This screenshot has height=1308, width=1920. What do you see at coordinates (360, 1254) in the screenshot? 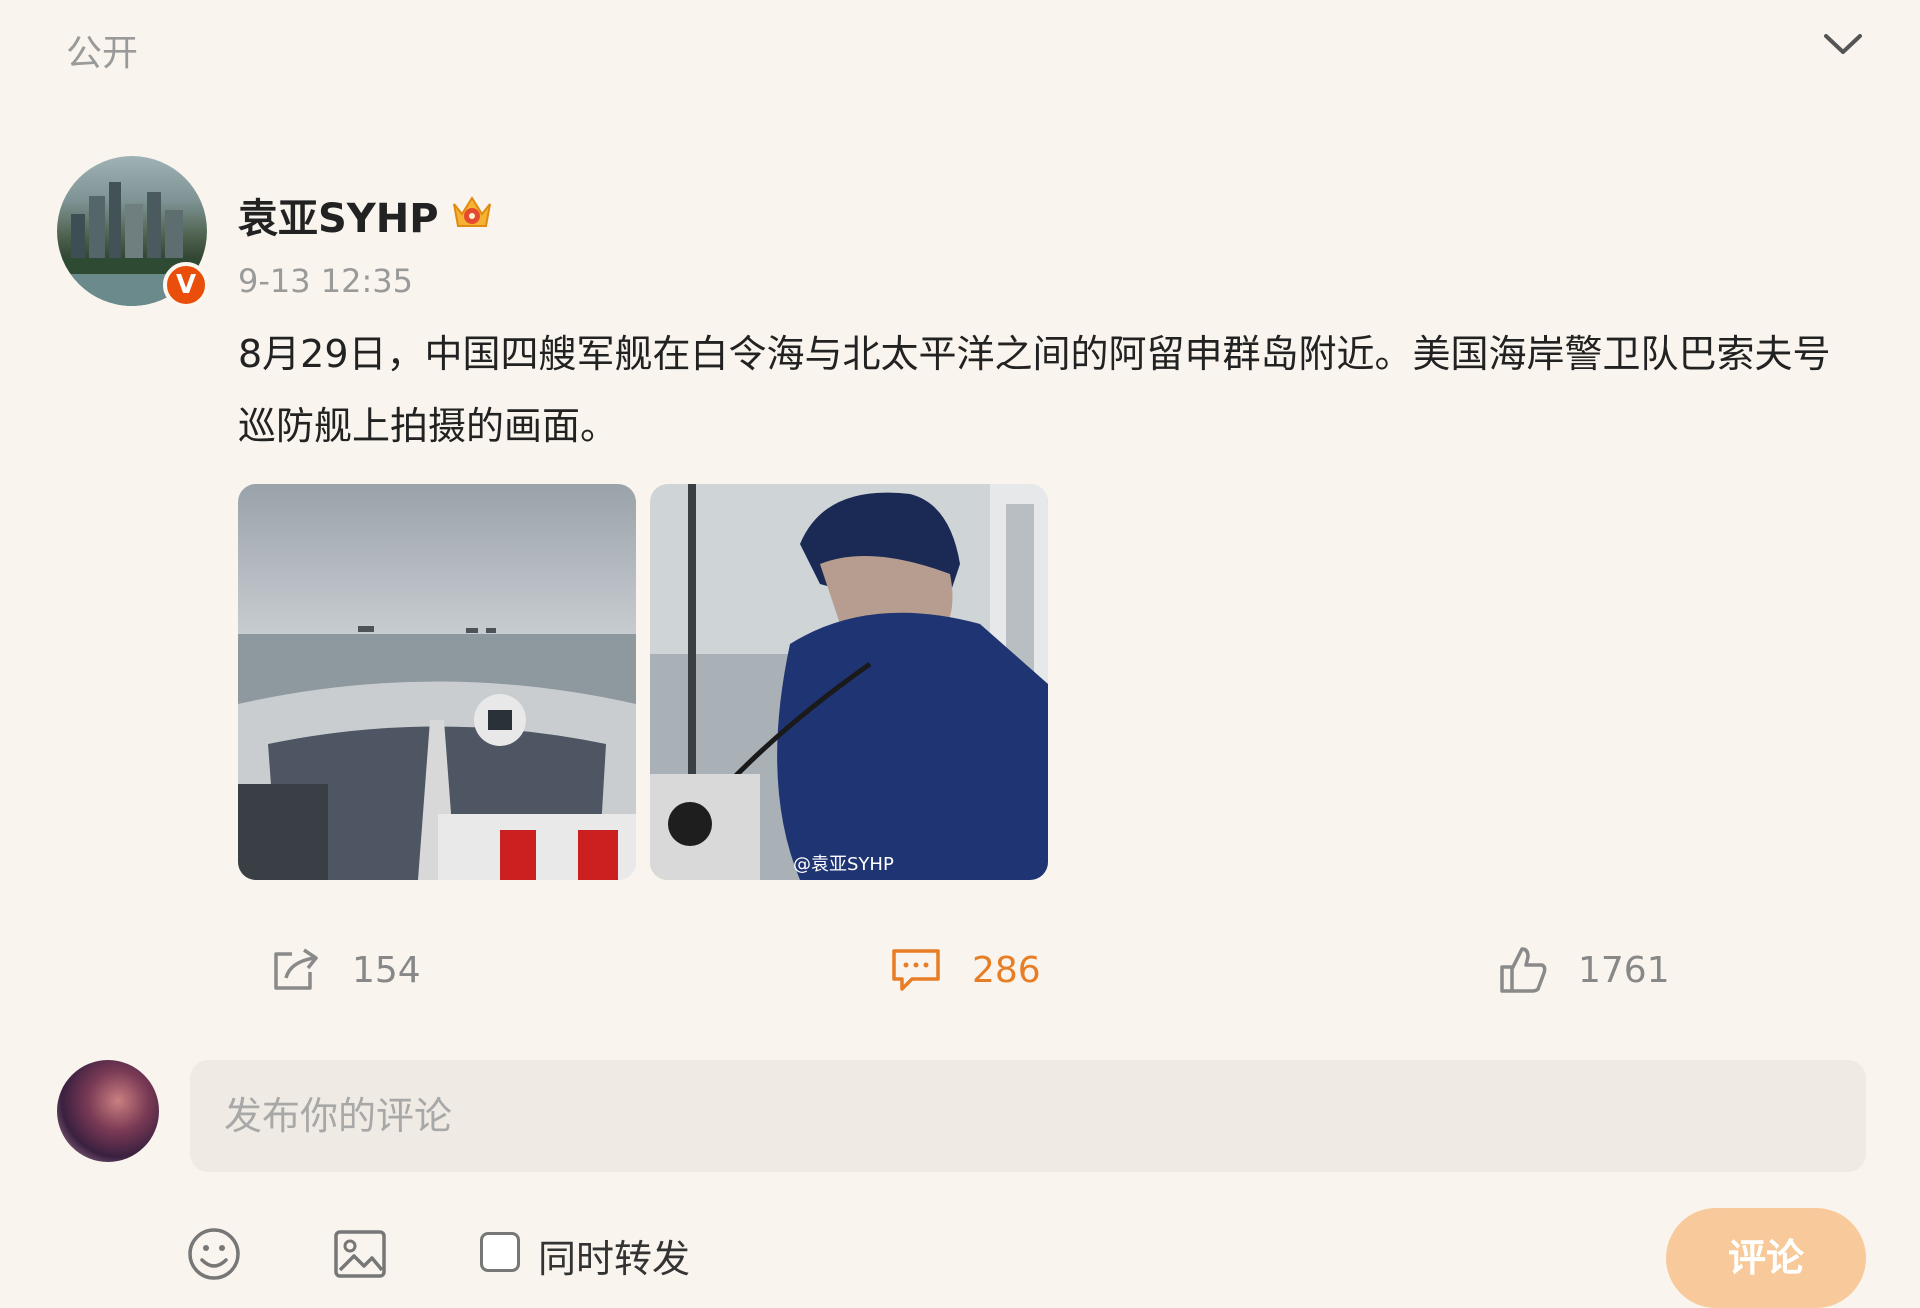
I see `image-upload-icon` at bounding box center [360, 1254].